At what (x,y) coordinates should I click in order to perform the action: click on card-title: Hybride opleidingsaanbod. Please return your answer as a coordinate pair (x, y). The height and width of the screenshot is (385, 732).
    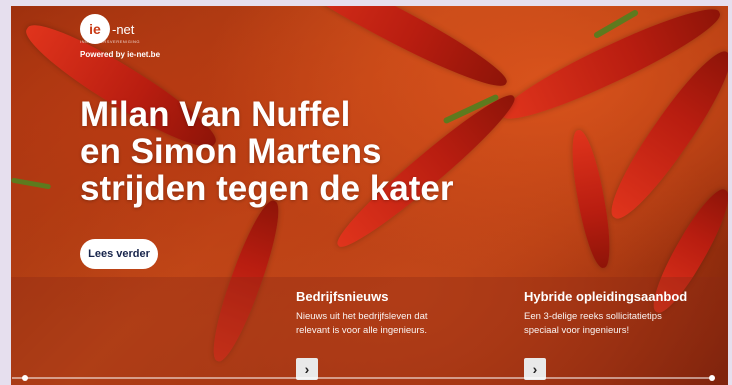
    Looking at the image, I should click on (606, 296).